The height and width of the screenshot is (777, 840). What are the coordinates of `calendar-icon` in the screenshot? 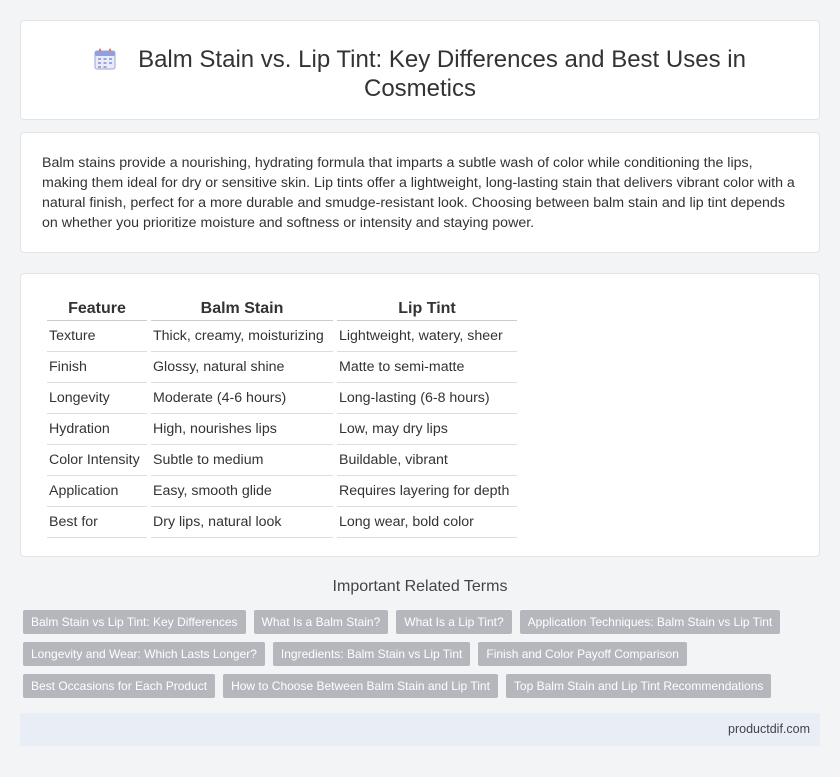 It's located at (105, 59).